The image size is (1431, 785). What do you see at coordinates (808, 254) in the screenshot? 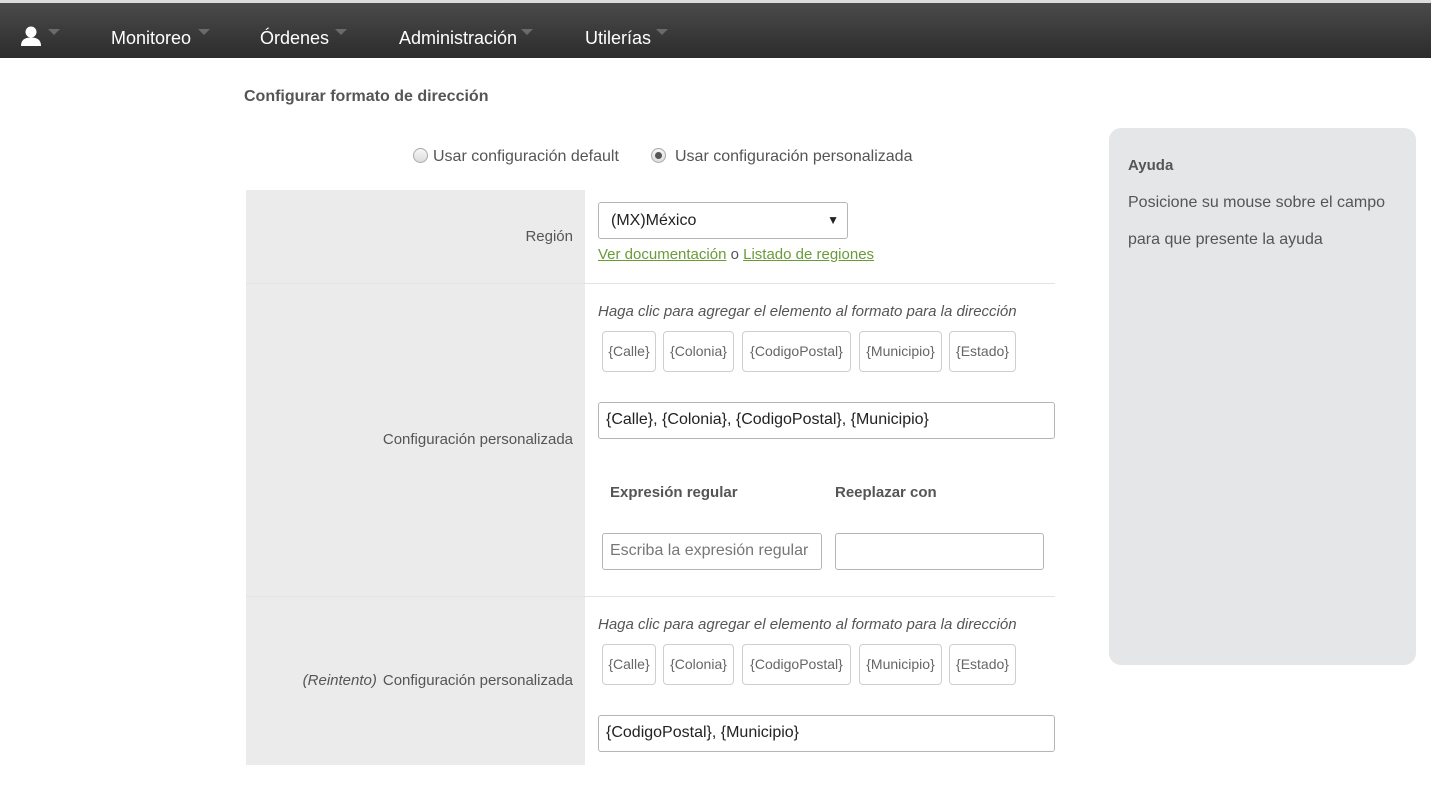
I see `regions-list-link: Listado de regiones` at bounding box center [808, 254].